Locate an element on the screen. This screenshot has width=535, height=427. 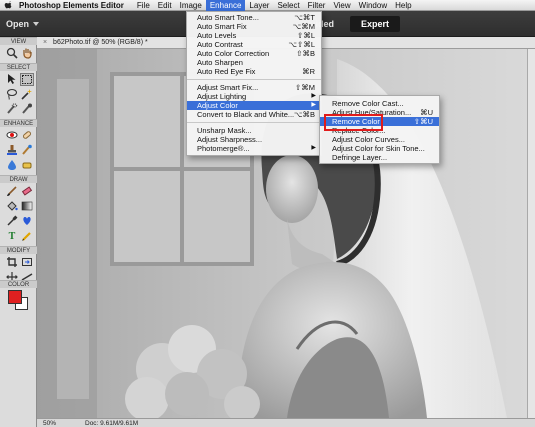
tool-panel: VIEW SELECT ENHANCE DRAW T MODIFY COLOR is located at coordinates (18, 232).